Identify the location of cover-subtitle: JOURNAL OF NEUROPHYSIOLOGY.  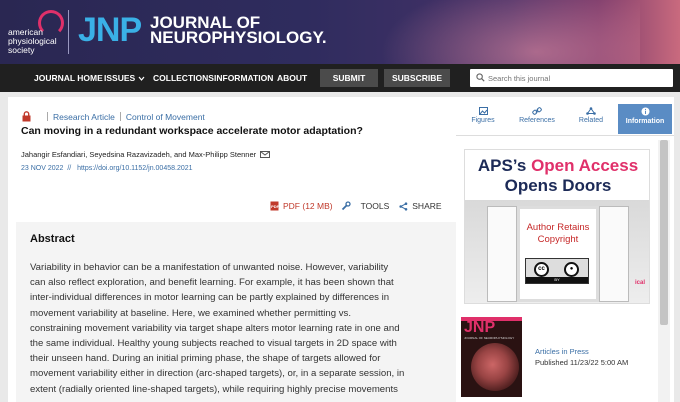
(489, 338).